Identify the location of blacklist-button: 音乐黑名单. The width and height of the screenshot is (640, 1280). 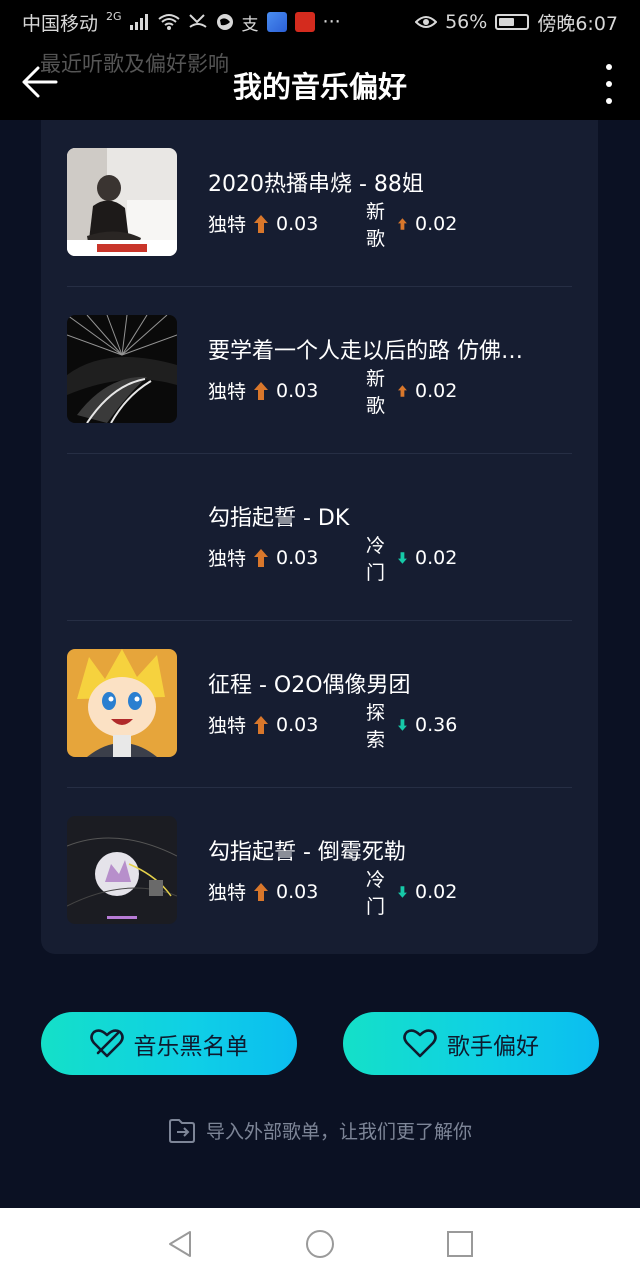
(169, 1043).